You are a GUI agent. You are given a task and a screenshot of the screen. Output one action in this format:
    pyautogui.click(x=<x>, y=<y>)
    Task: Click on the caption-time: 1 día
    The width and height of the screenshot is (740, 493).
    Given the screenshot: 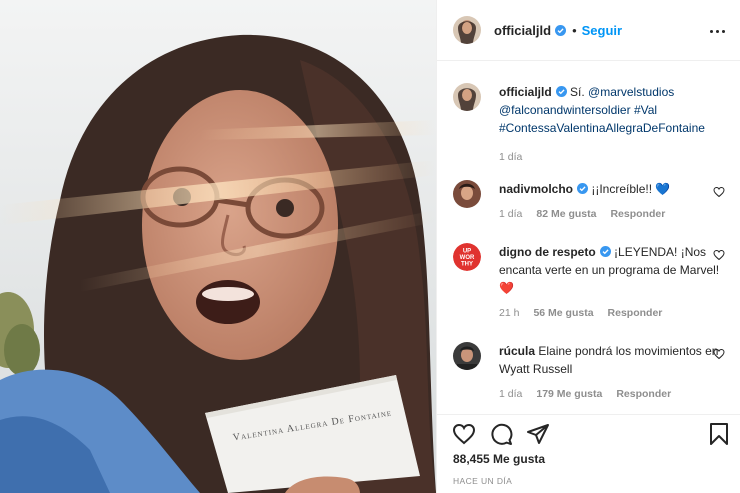 What is the action you would take?
    pyautogui.click(x=510, y=157)
    